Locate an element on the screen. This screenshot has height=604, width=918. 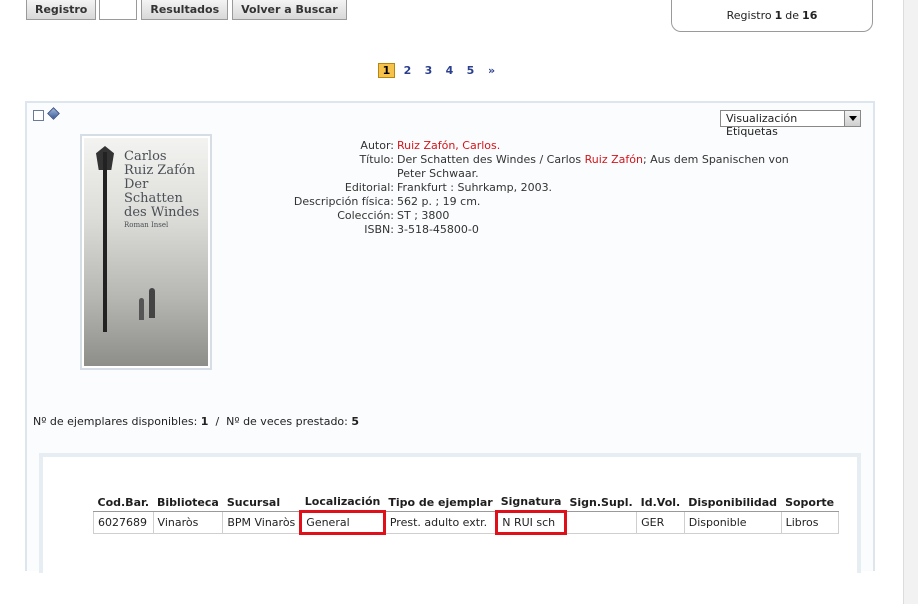
pagination: 1 2 3 4 5 » is located at coordinates (441, 70).